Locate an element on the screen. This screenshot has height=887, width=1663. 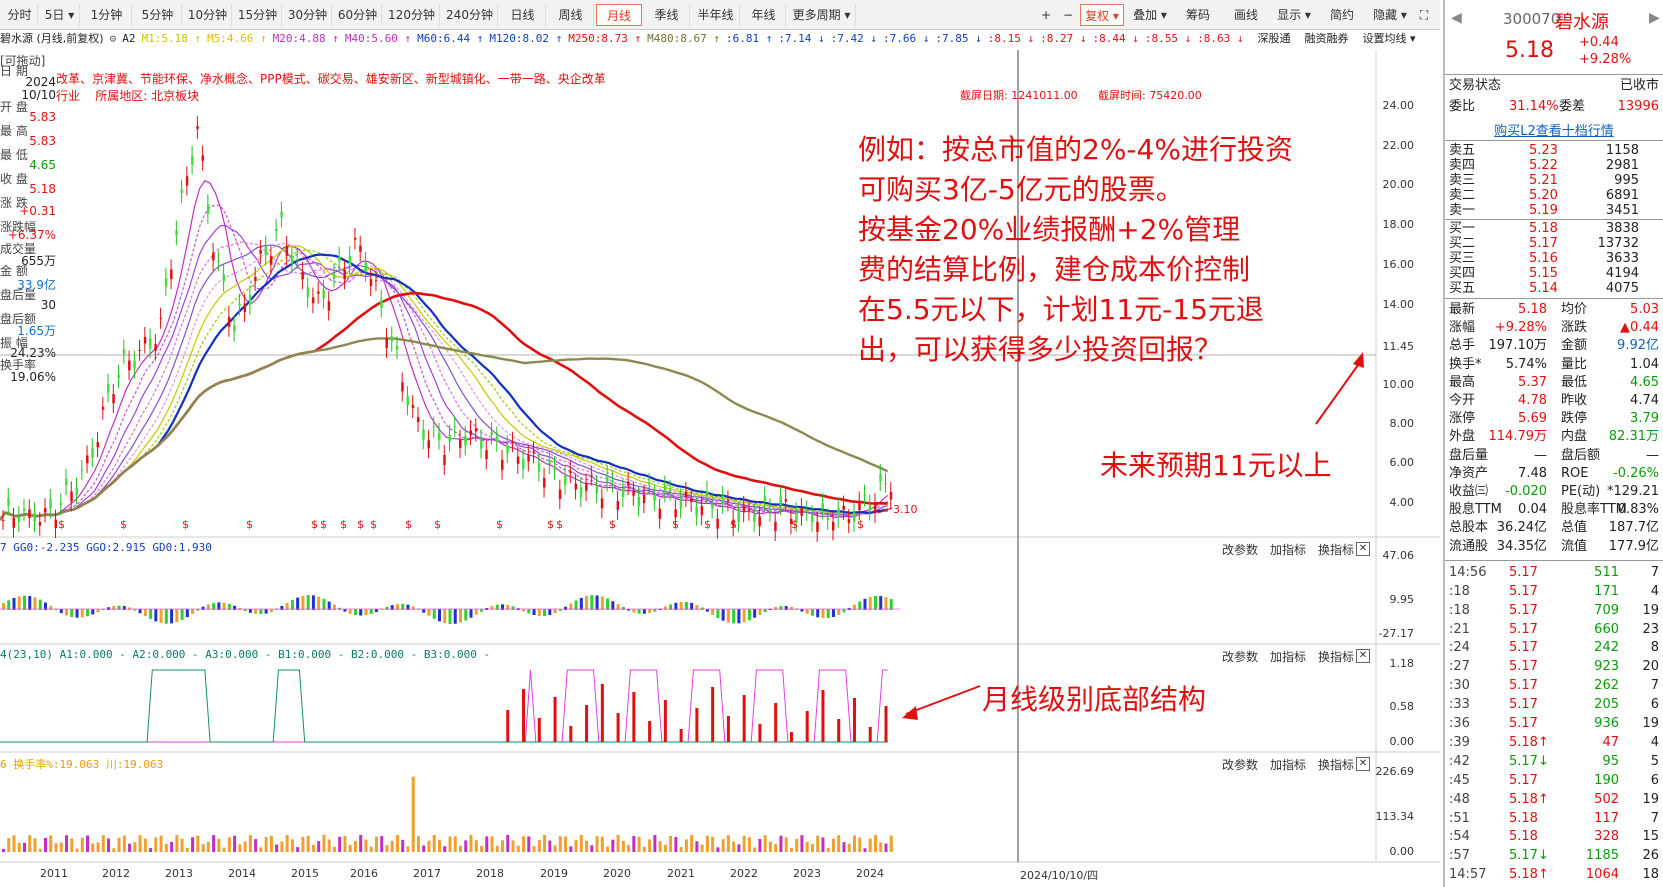
screenshot-date: 截屏日期: 1241011.00 is located at coordinates (1019, 95).